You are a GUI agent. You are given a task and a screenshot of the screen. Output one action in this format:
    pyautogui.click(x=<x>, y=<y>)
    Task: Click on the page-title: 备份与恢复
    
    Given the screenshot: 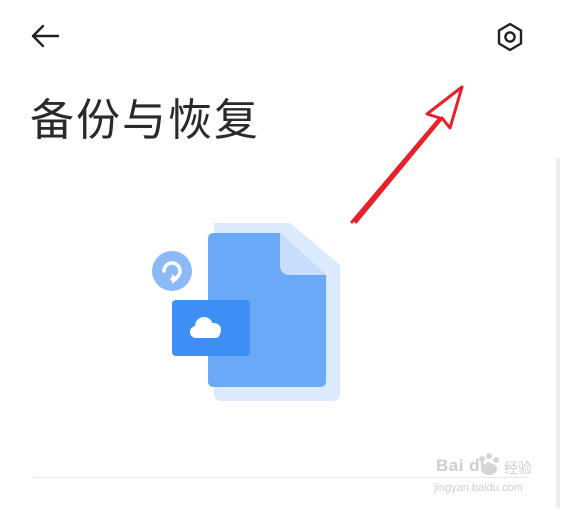 What is the action you would take?
    pyautogui.click(x=145, y=120)
    